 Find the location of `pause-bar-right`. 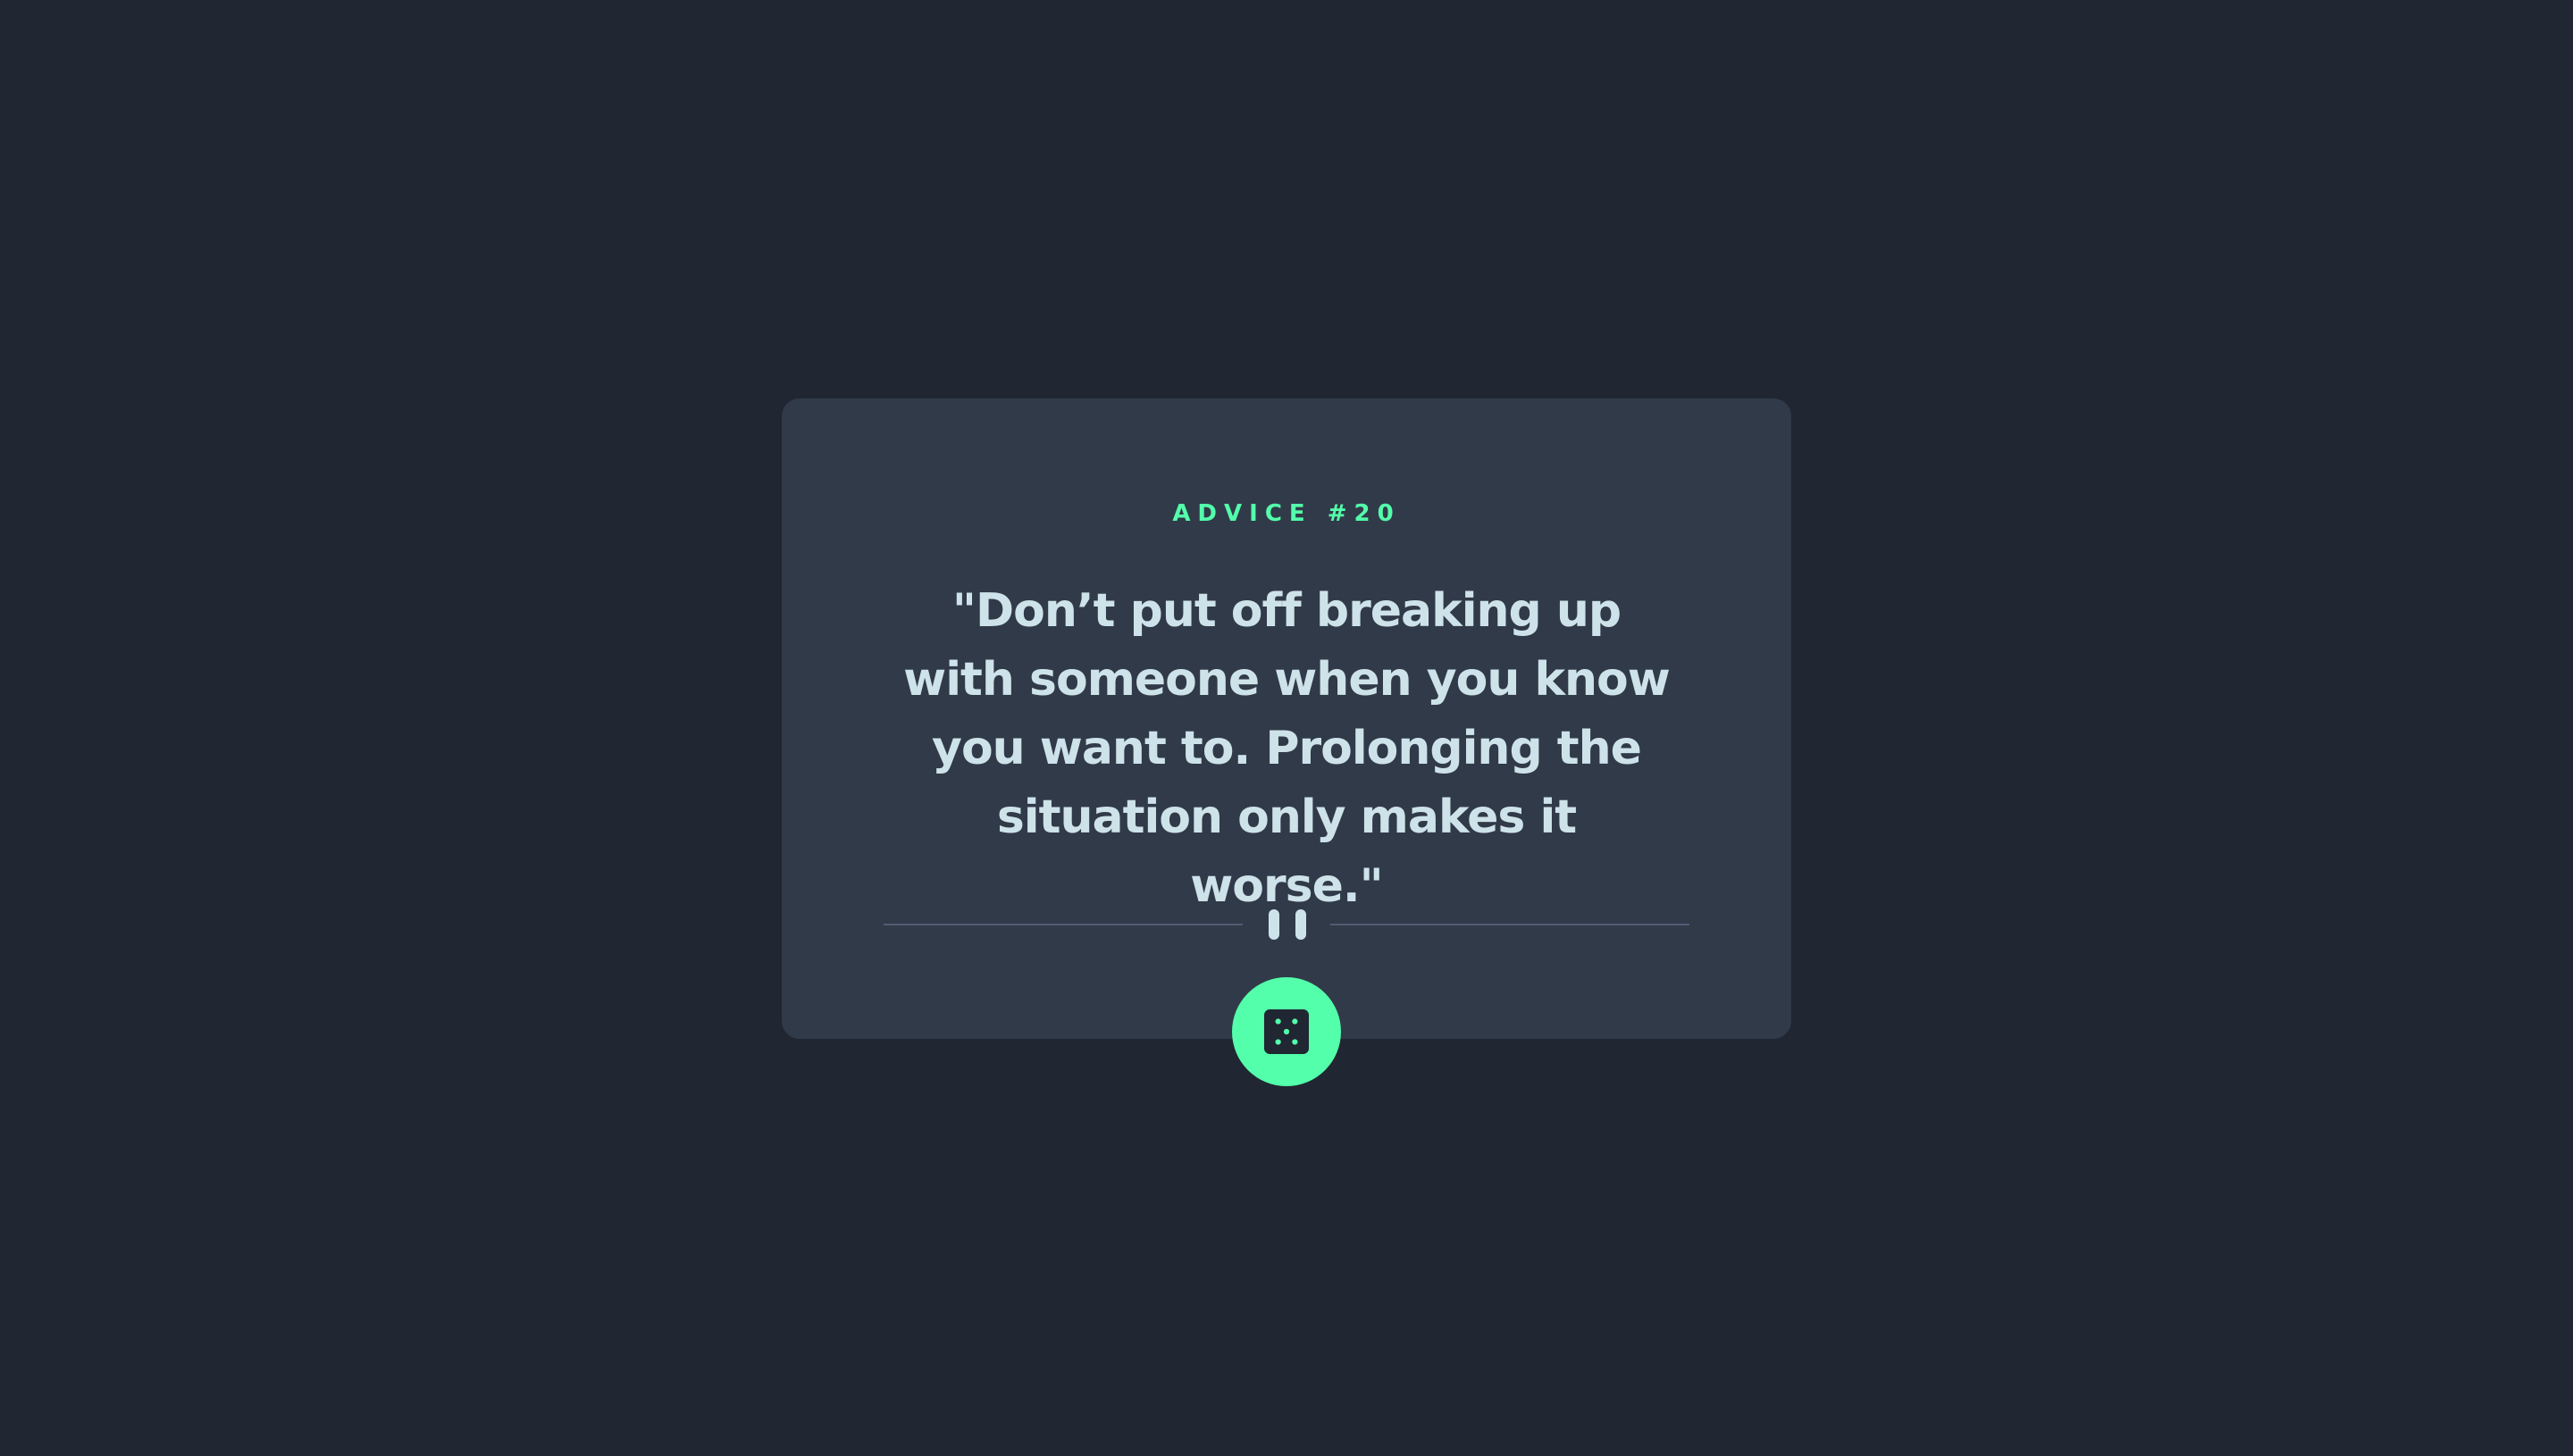

pause-bar-right is located at coordinates (1300, 924).